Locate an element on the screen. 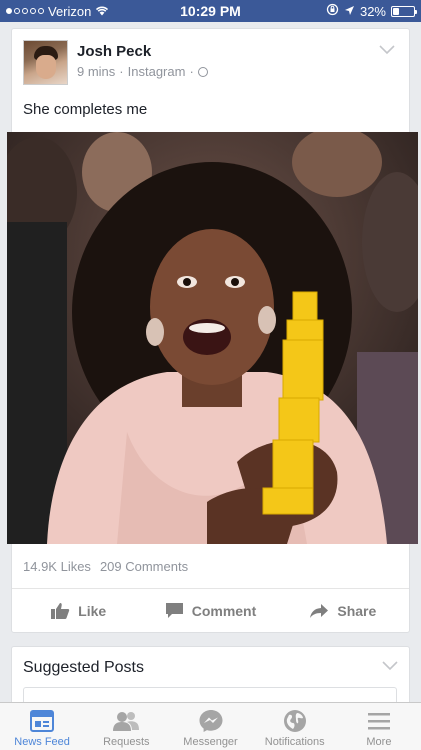  clock: 10:29 PM is located at coordinates (210, 11).